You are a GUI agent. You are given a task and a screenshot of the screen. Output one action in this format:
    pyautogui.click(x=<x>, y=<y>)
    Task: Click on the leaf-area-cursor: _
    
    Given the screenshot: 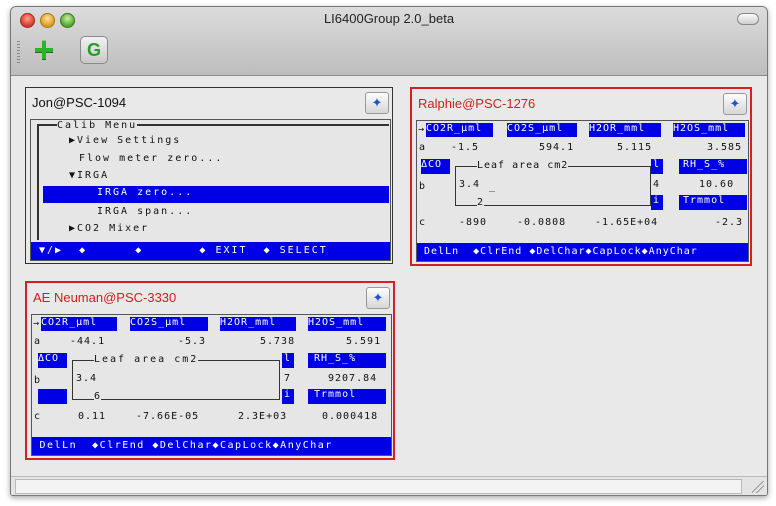 What is the action you would take?
    pyautogui.click(x=493, y=186)
    